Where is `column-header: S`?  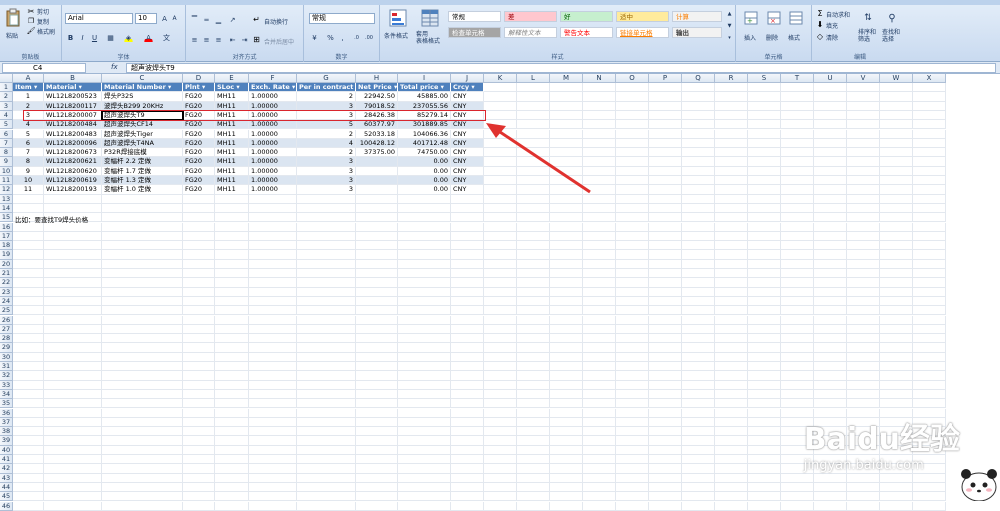 column-header: S is located at coordinates (764, 78).